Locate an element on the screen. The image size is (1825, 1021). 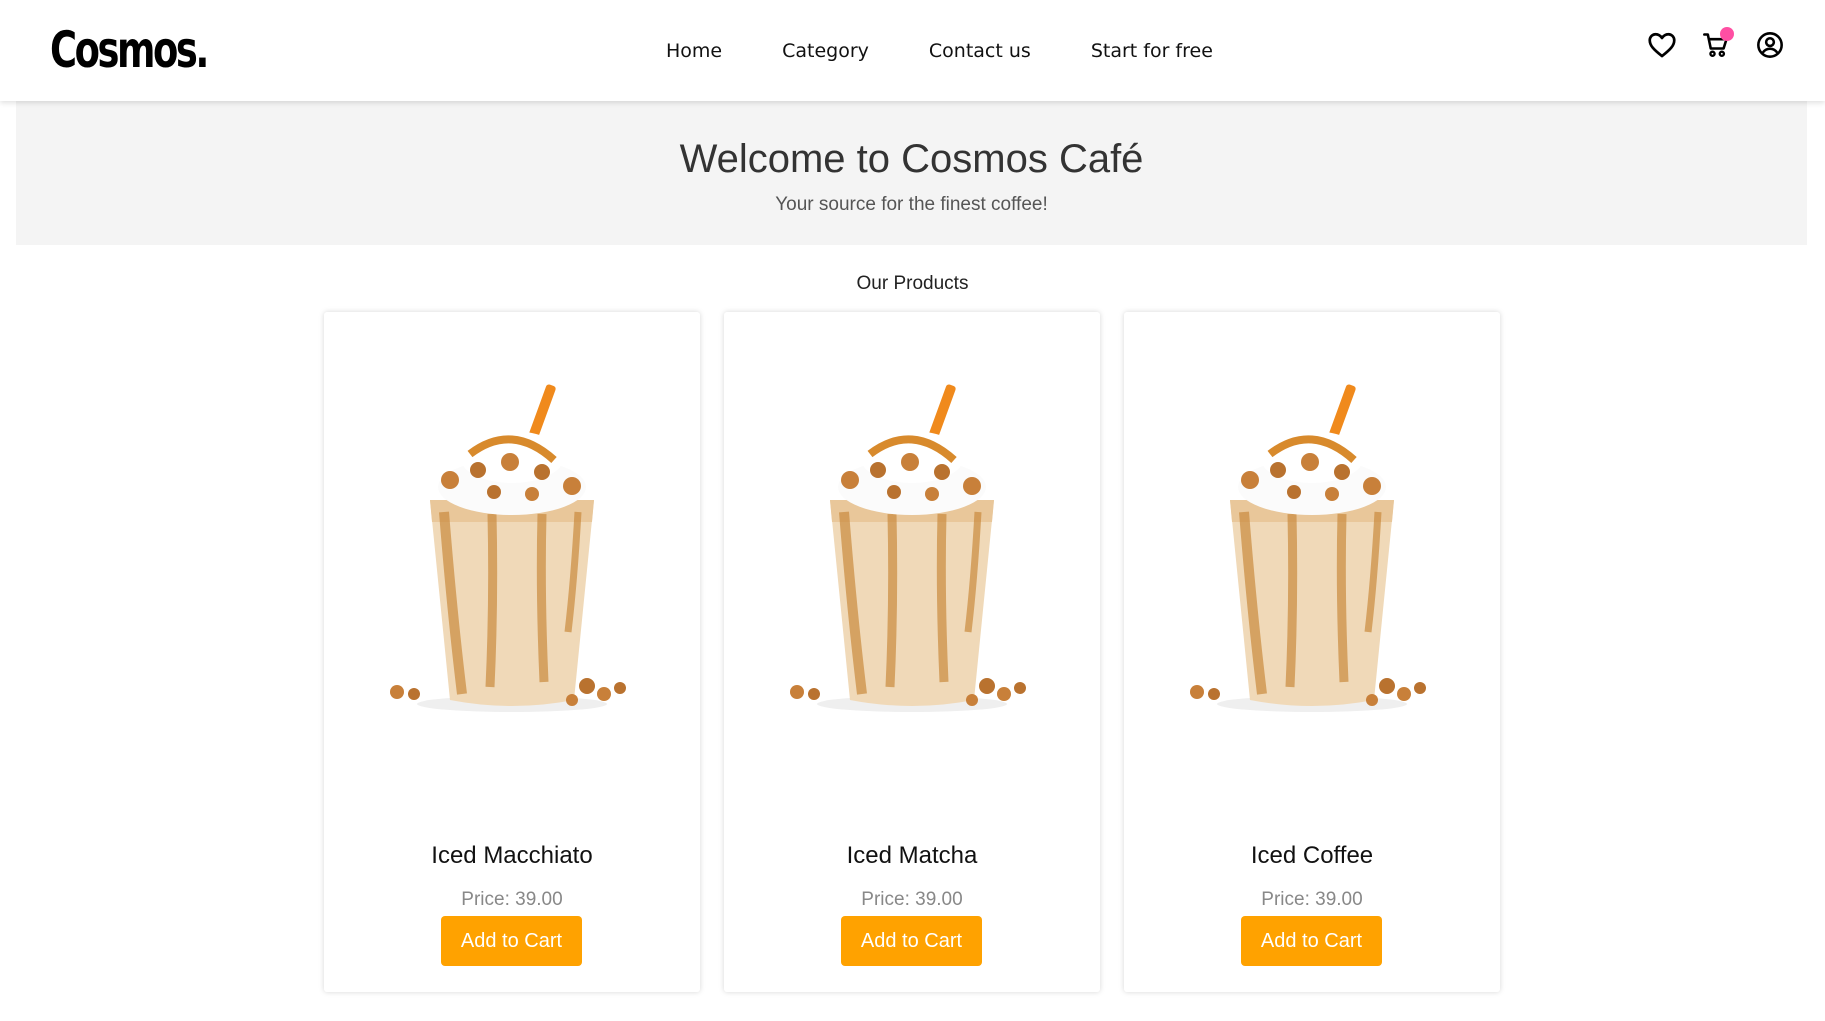
header-icons is located at coordinates (1704, 43).